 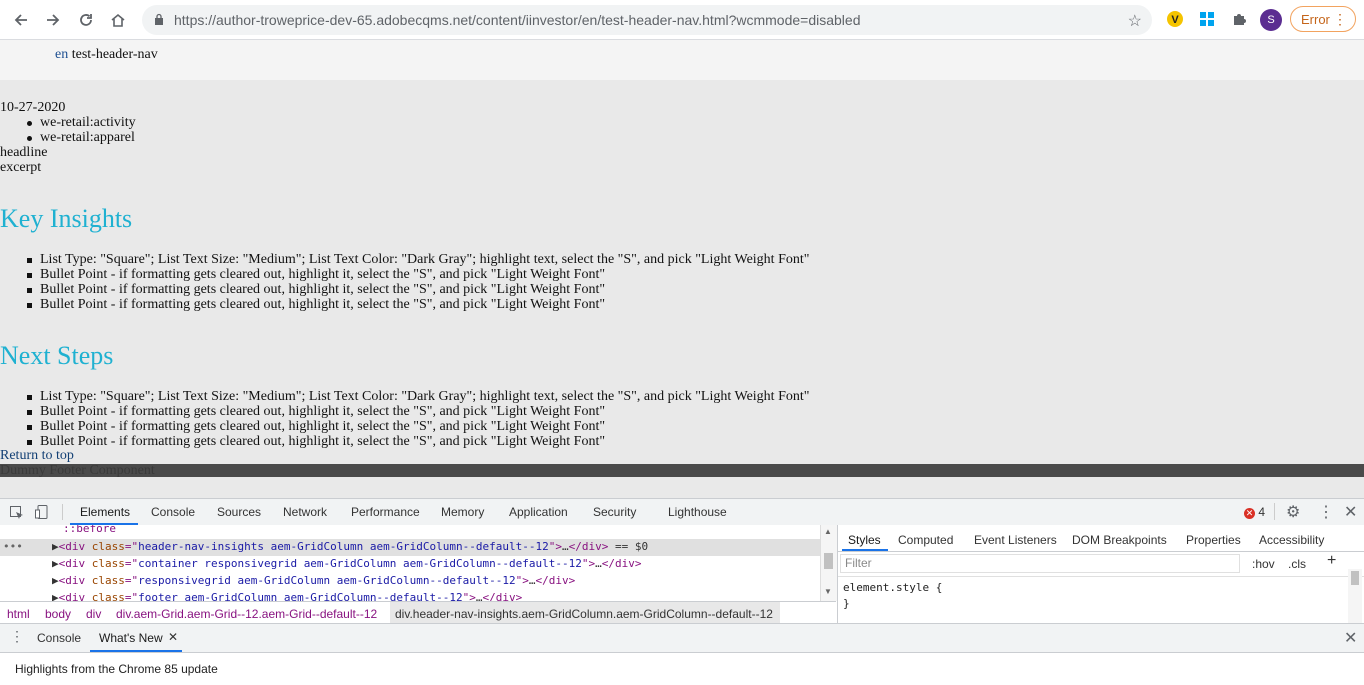 I want to click on tab-sources: Sources, so click(x=239, y=512).